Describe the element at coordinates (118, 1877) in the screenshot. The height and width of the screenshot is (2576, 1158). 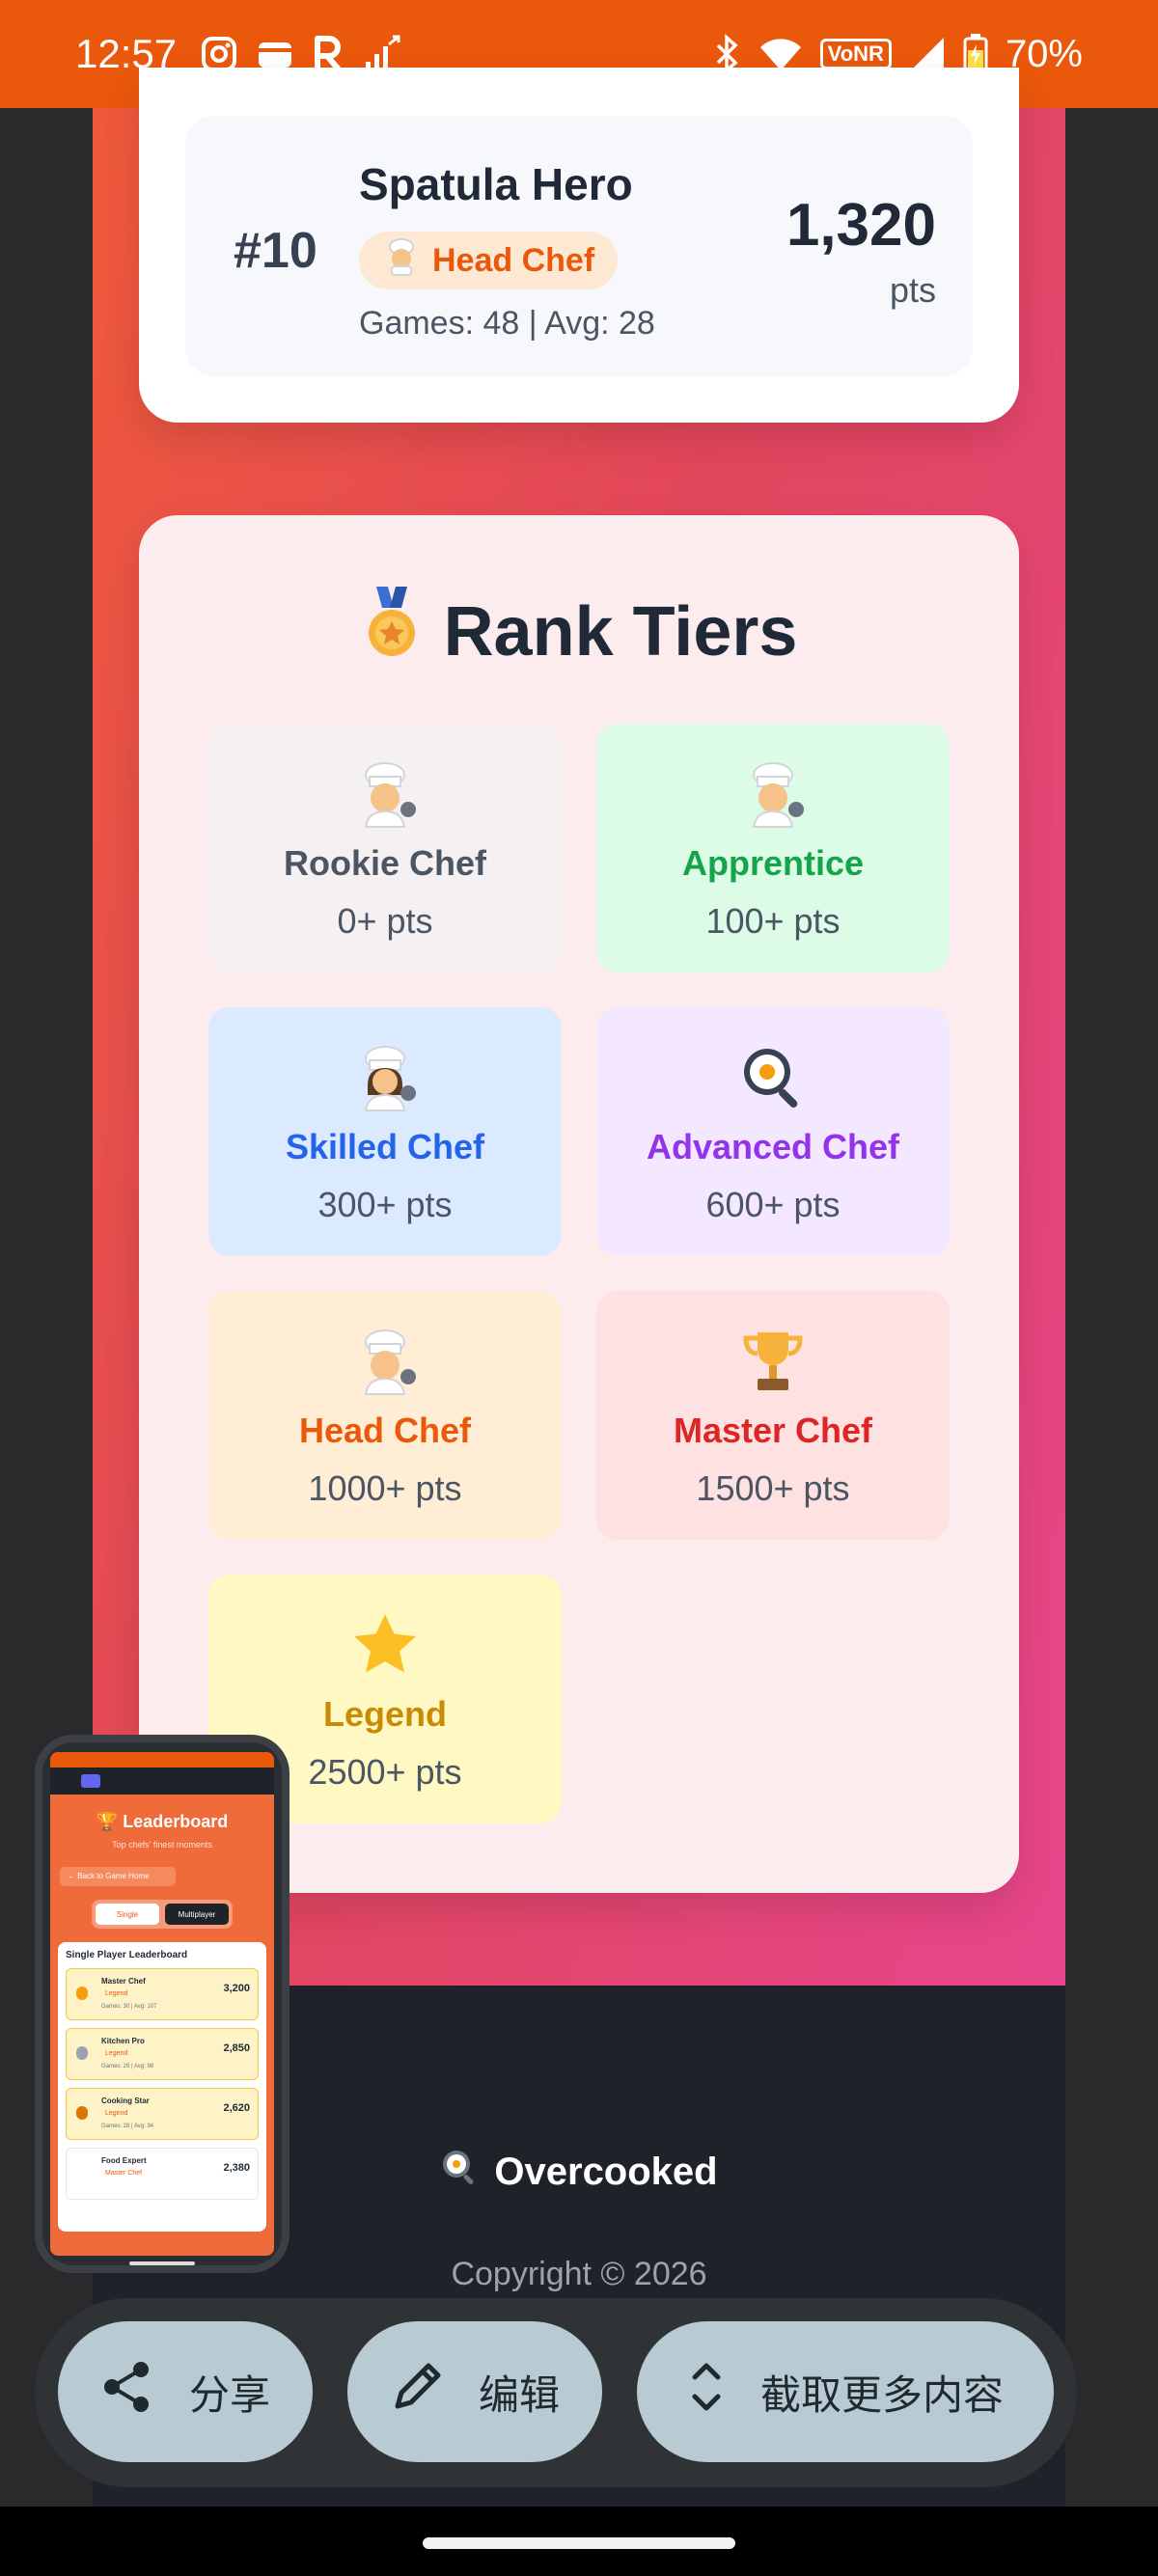
I see `thumbnail-back-button: ← Back to Game Home` at that location.